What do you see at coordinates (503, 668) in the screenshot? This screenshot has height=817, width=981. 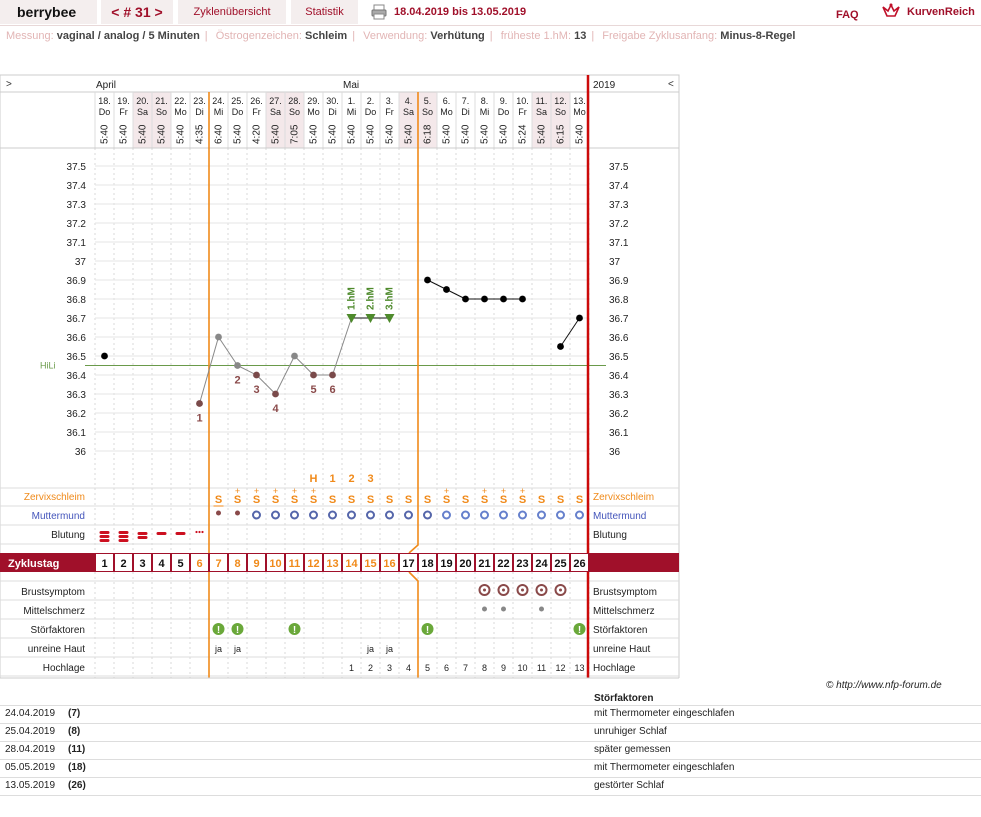 I see `position-value: 9` at bounding box center [503, 668].